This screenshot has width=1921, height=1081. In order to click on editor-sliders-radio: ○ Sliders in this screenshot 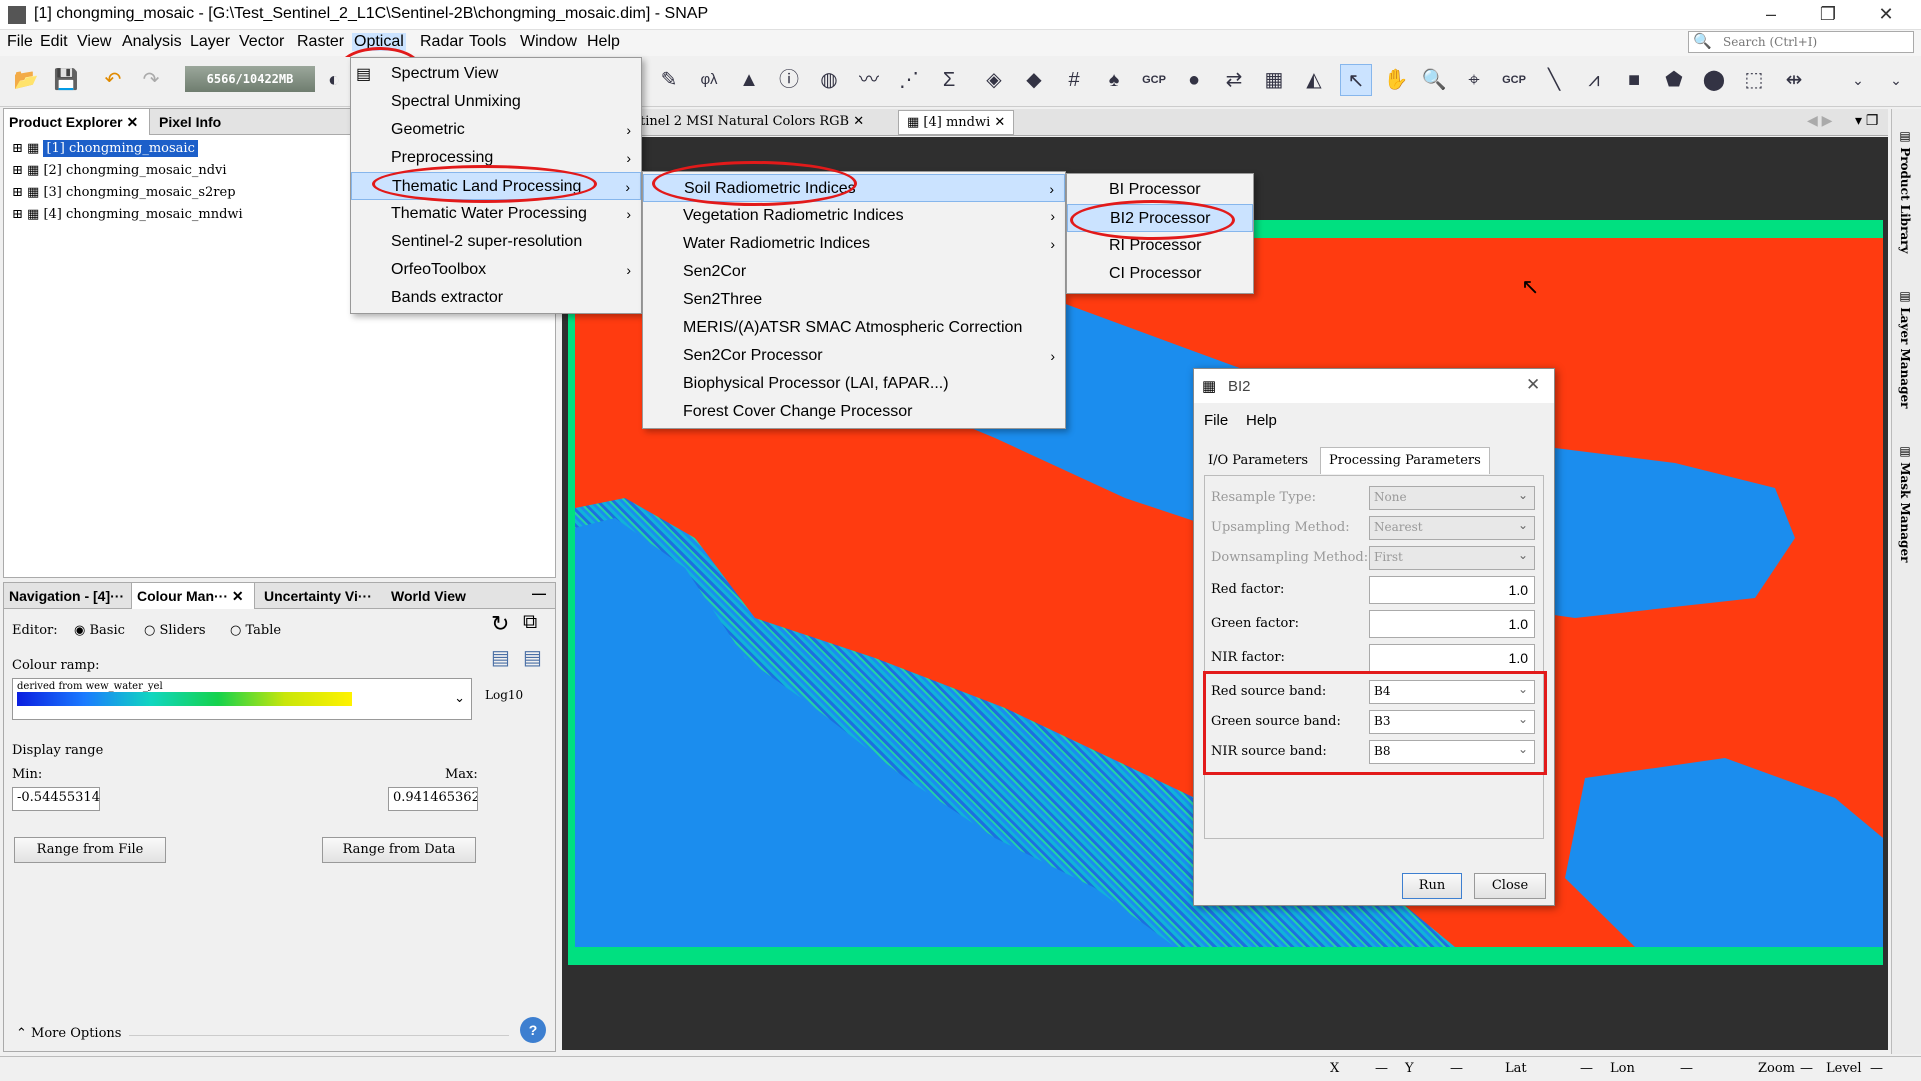, I will do `click(175, 630)`.